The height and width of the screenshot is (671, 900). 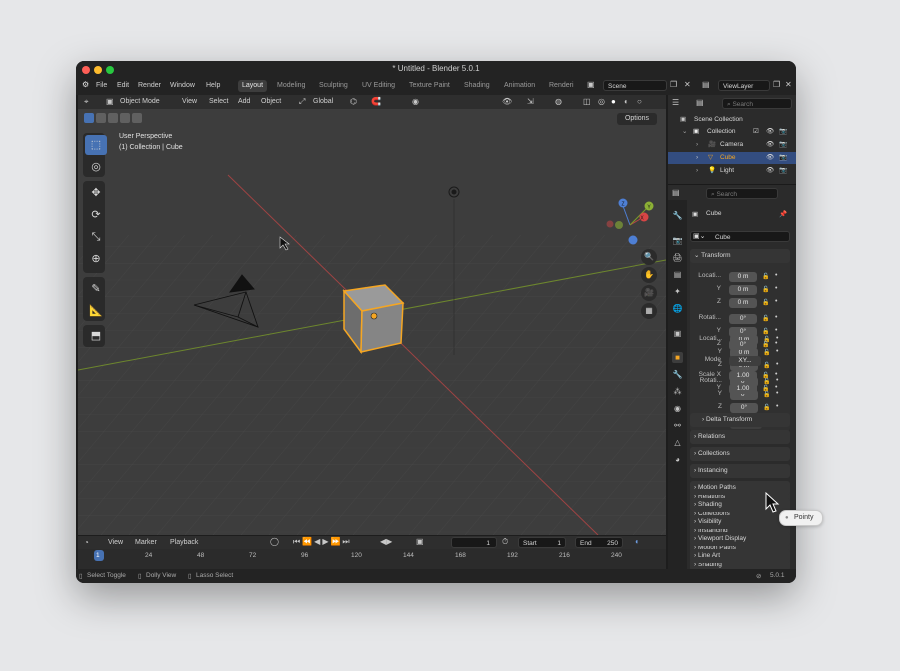 What do you see at coordinates (757, 103) in the screenshot?
I see `outliner-search-input: ⌕ Search` at bounding box center [757, 103].